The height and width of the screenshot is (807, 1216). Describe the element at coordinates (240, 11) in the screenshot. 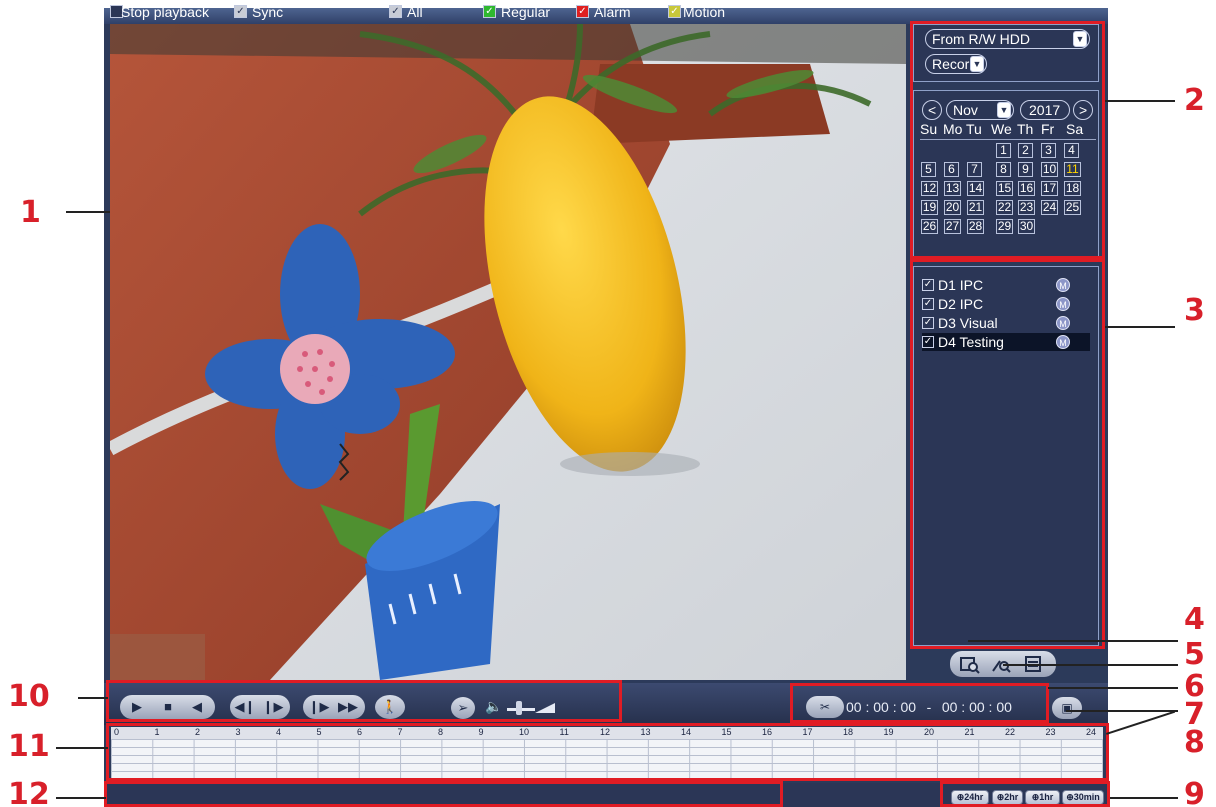

I see `sync-checkbox: ✓` at that location.